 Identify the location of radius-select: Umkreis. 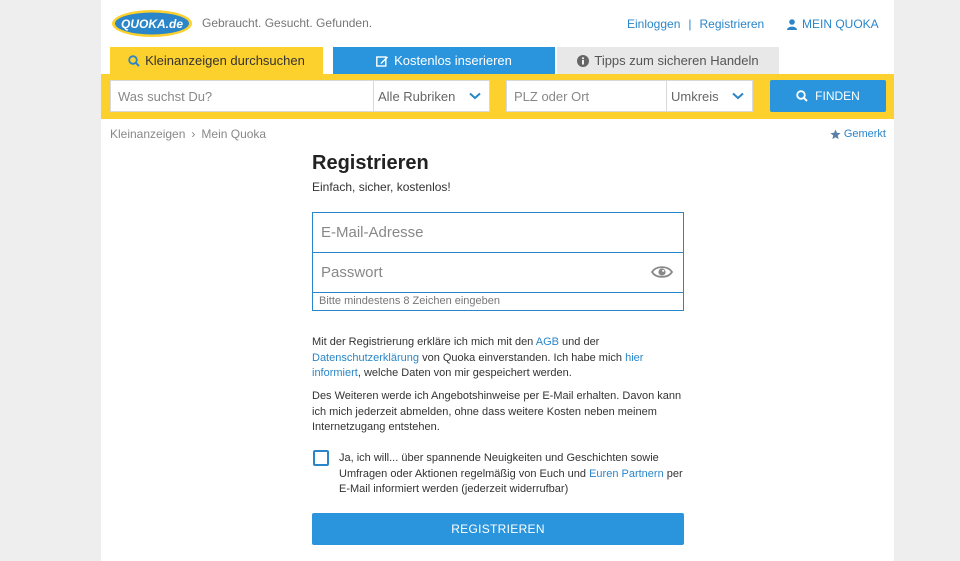
(709, 96).